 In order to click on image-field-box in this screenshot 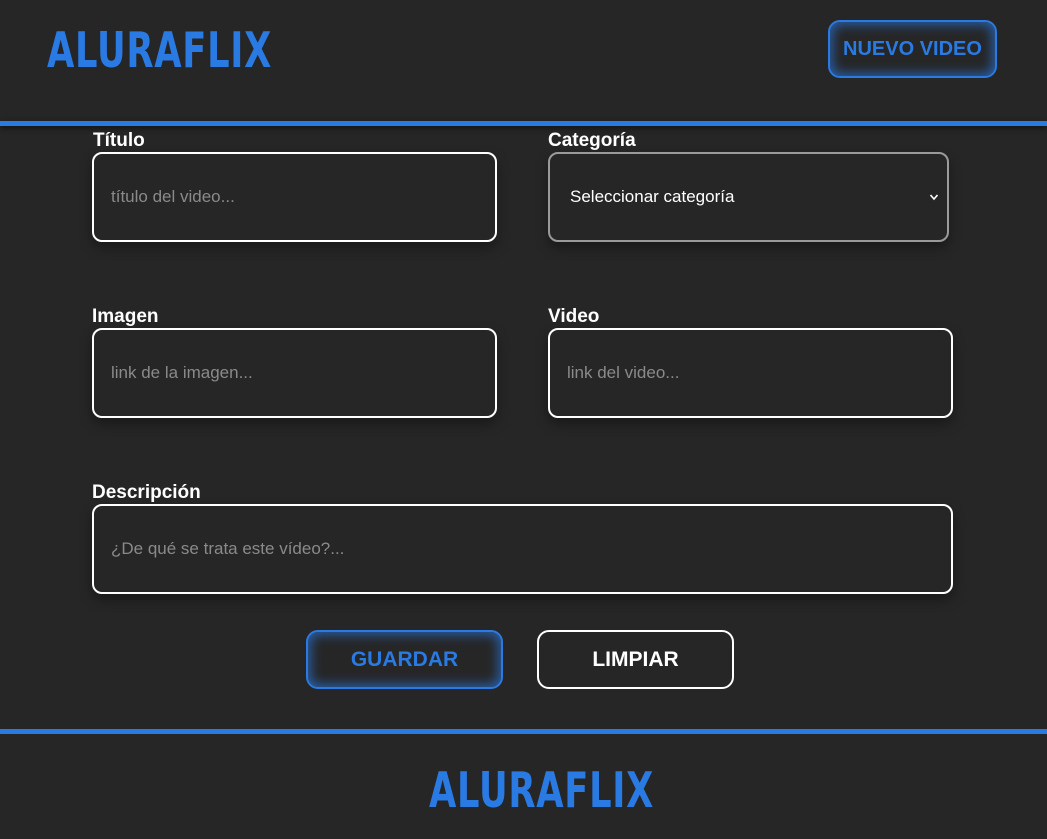, I will do `click(294, 373)`.